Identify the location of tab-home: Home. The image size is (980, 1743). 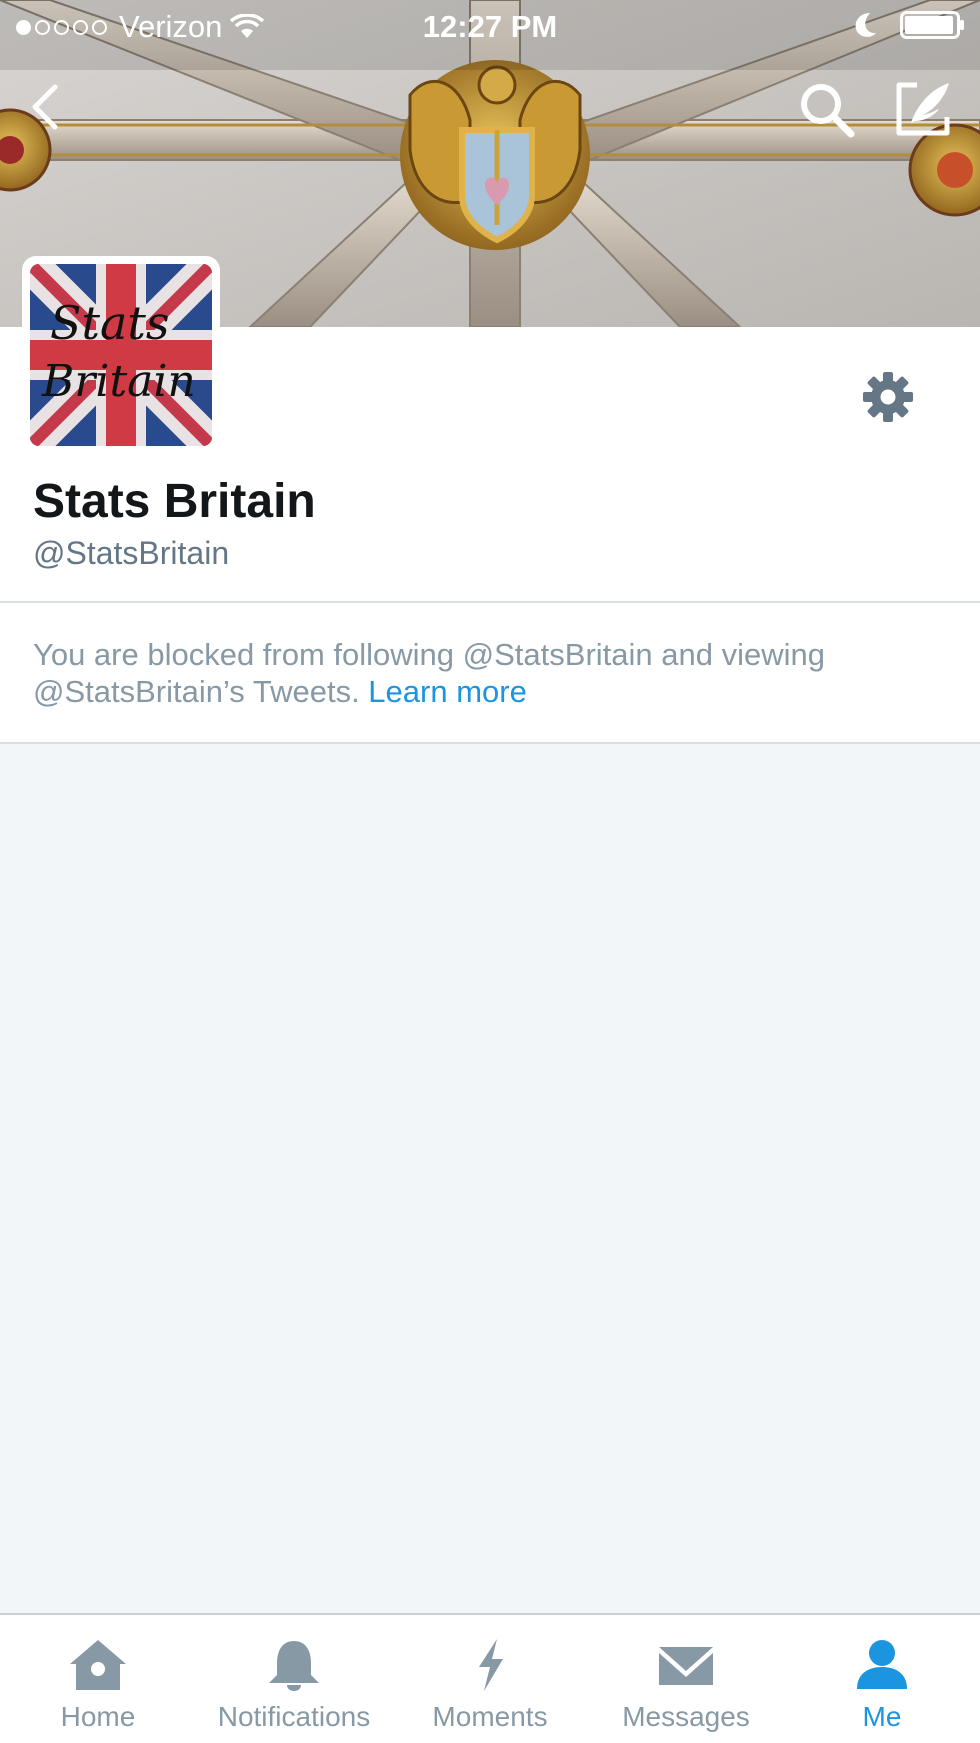
(98, 1679).